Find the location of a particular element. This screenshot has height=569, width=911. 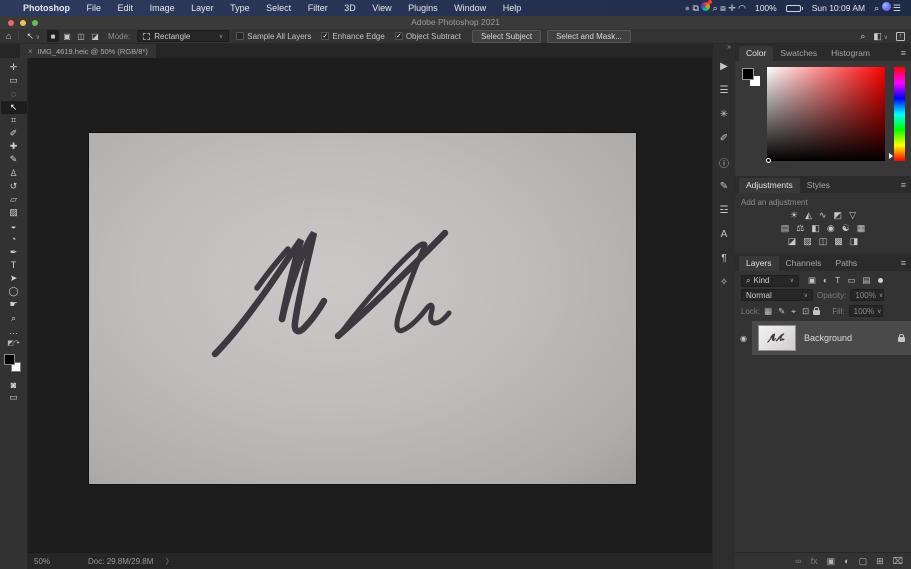

gradient-map-icon: ▩ is located at coordinates (838, 241).